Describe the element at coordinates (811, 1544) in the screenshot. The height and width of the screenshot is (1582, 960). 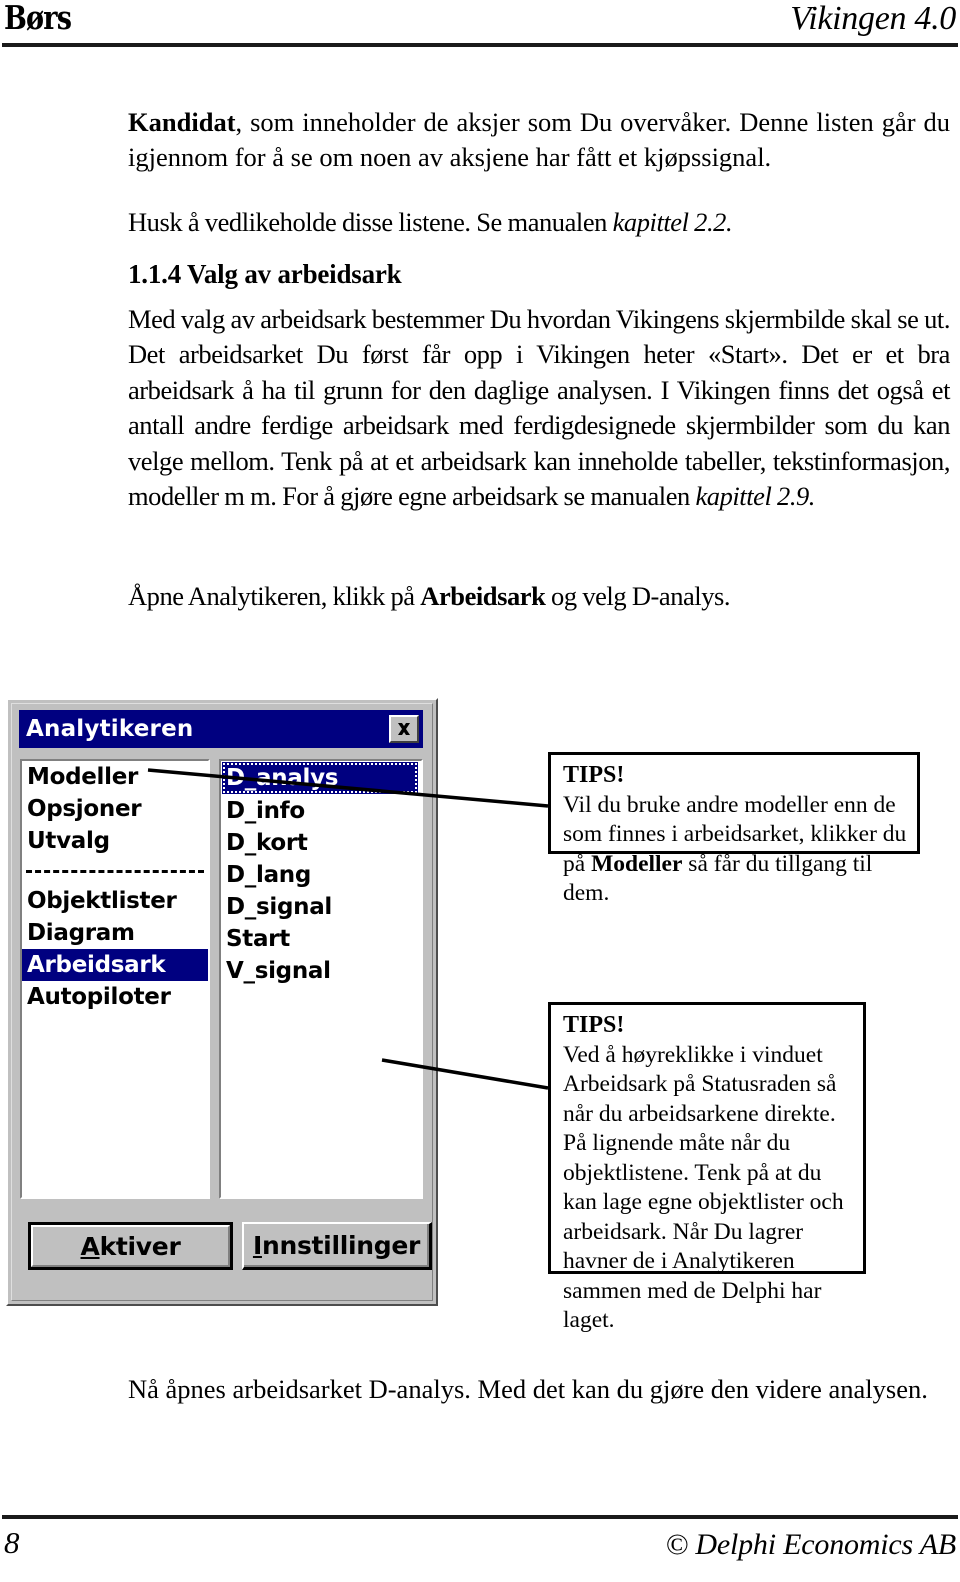
I see `copyright-notice: © Delphi Economics AB` at that location.